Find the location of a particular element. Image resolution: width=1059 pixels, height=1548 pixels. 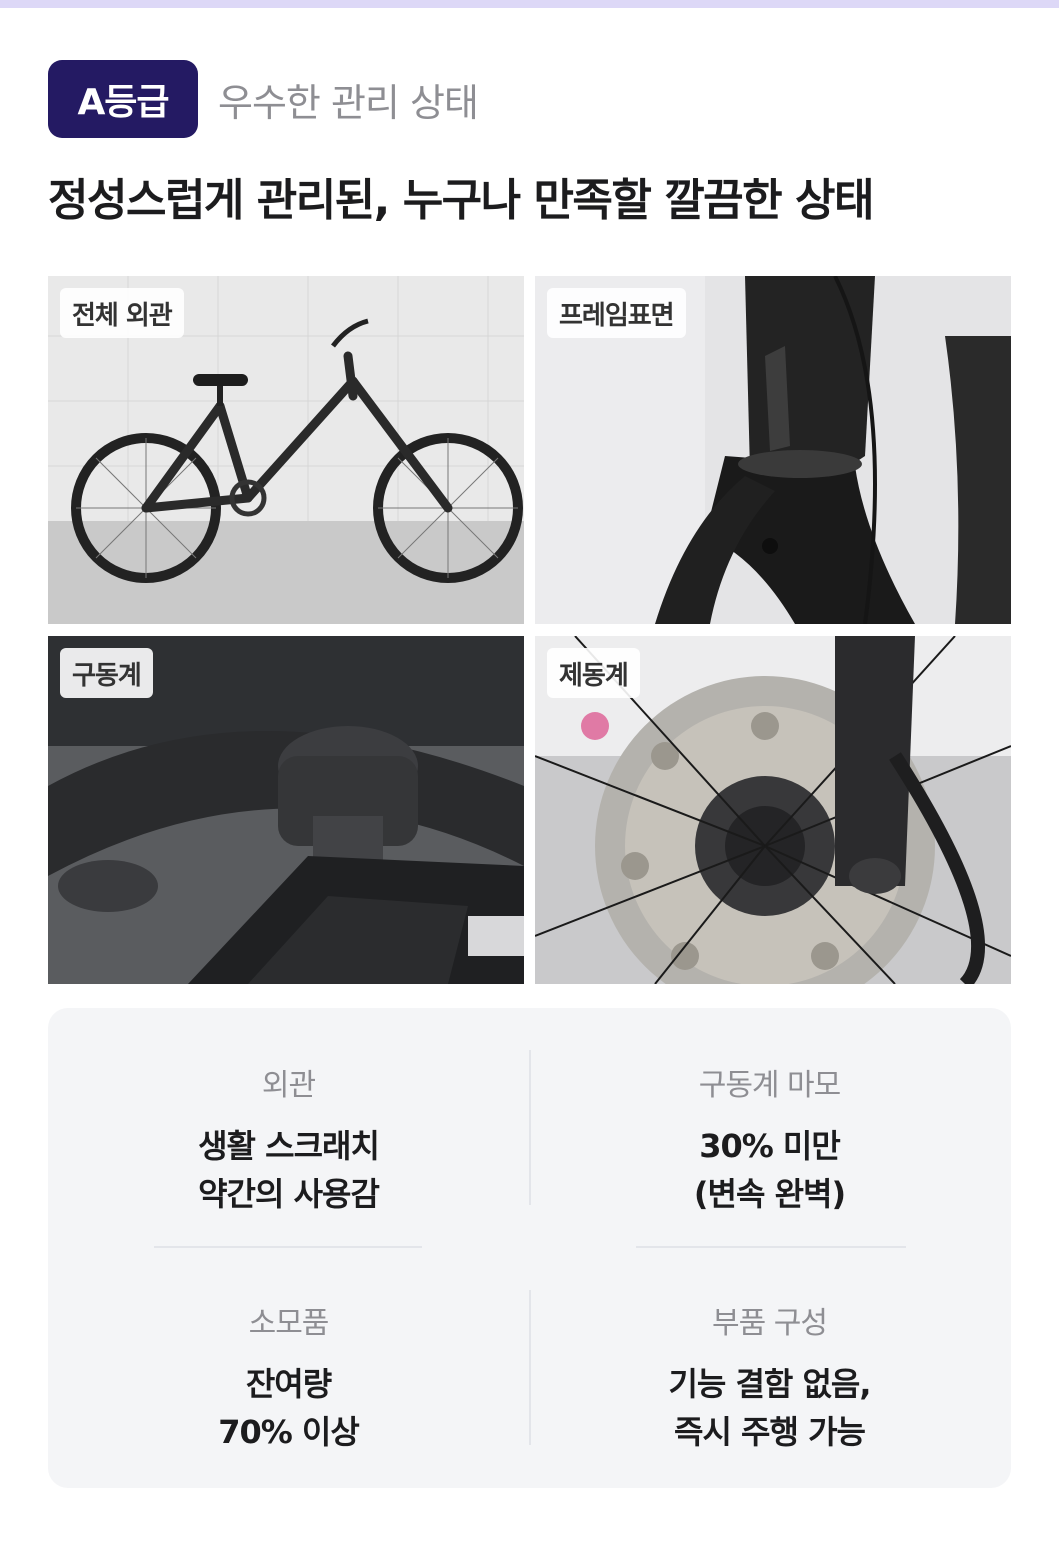

spec-value-line: (변속 완벽) is located at coordinates (769, 1194).